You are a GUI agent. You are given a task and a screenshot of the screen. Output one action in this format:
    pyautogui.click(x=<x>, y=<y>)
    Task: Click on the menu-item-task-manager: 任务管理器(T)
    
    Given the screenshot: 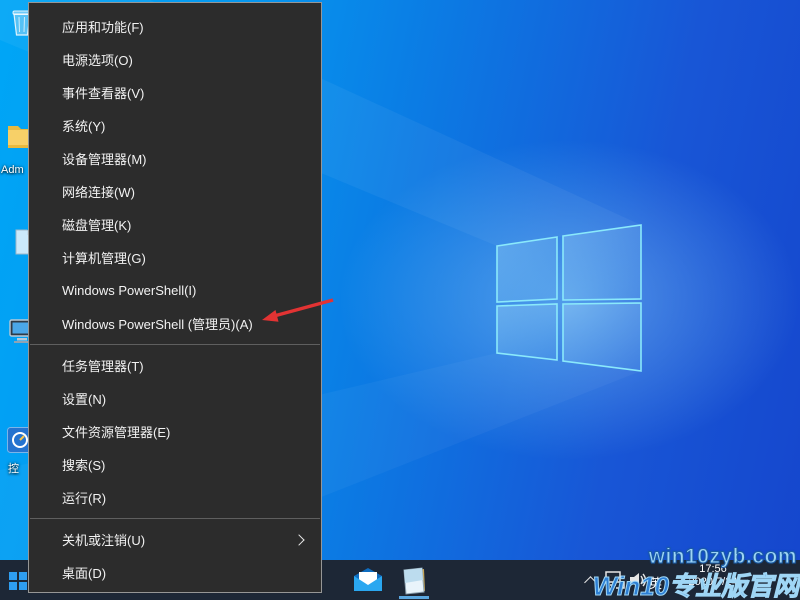 What is the action you would take?
    pyautogui.click(x=175, y=365)
    